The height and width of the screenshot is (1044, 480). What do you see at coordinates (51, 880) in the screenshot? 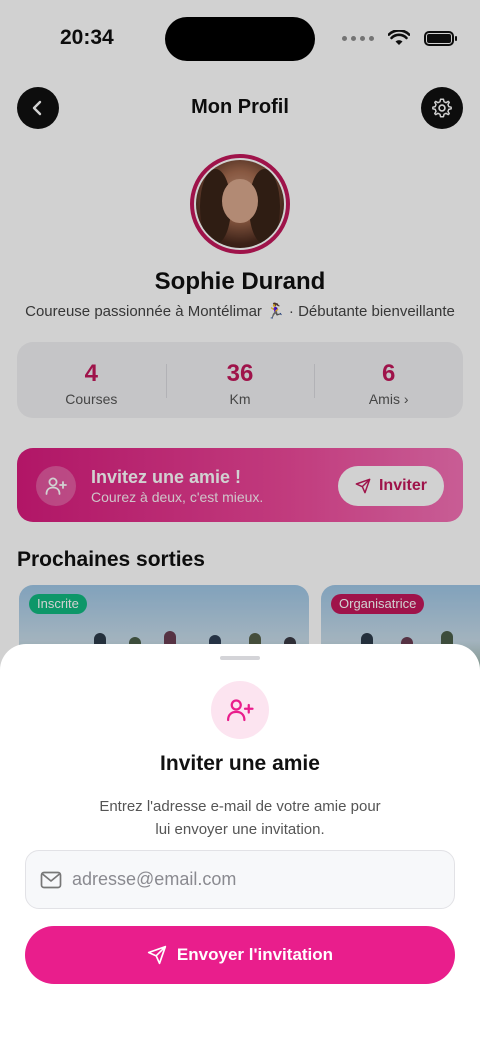
I see `mail-icon` at bounding box center [51, 880].